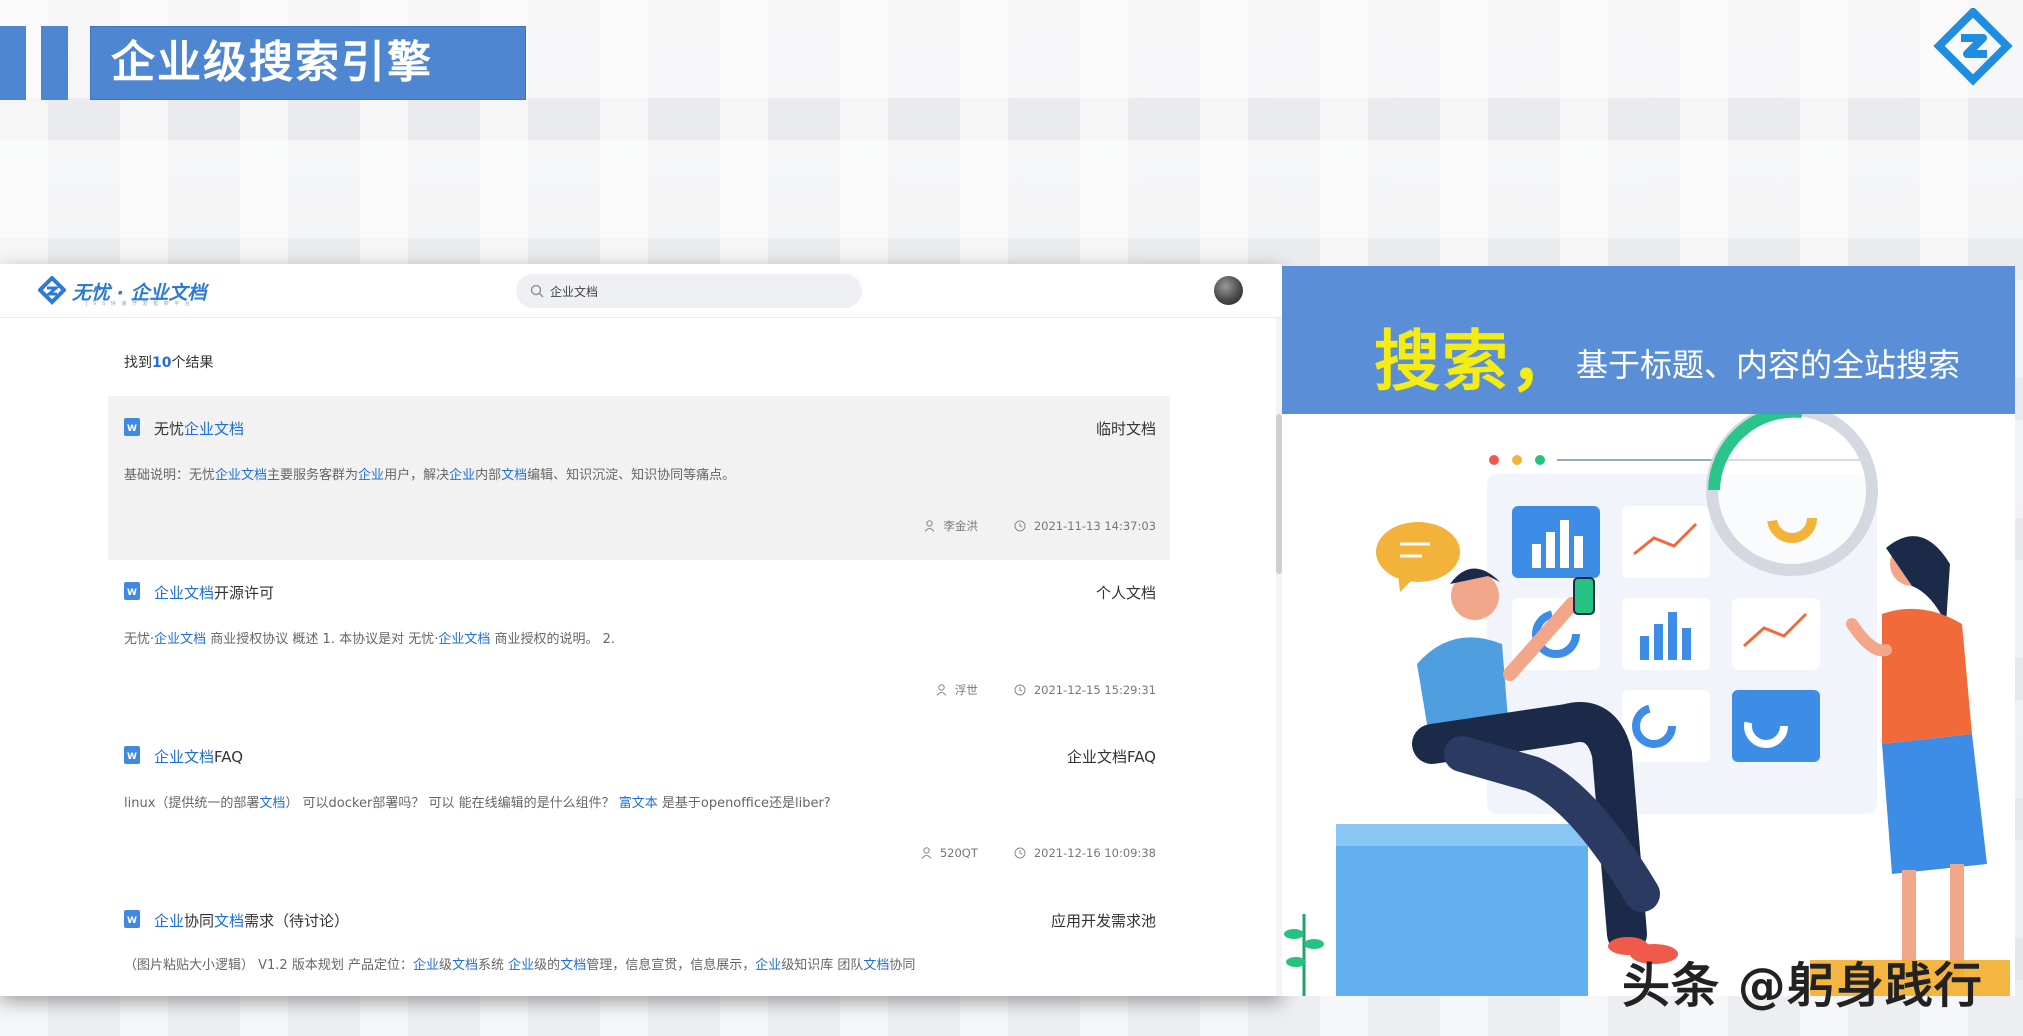  What do you see at coordinates (308, 63) in the screenshot?
I see `slide-title: 企业级搜索引擎` at bounding box center [308, 63].